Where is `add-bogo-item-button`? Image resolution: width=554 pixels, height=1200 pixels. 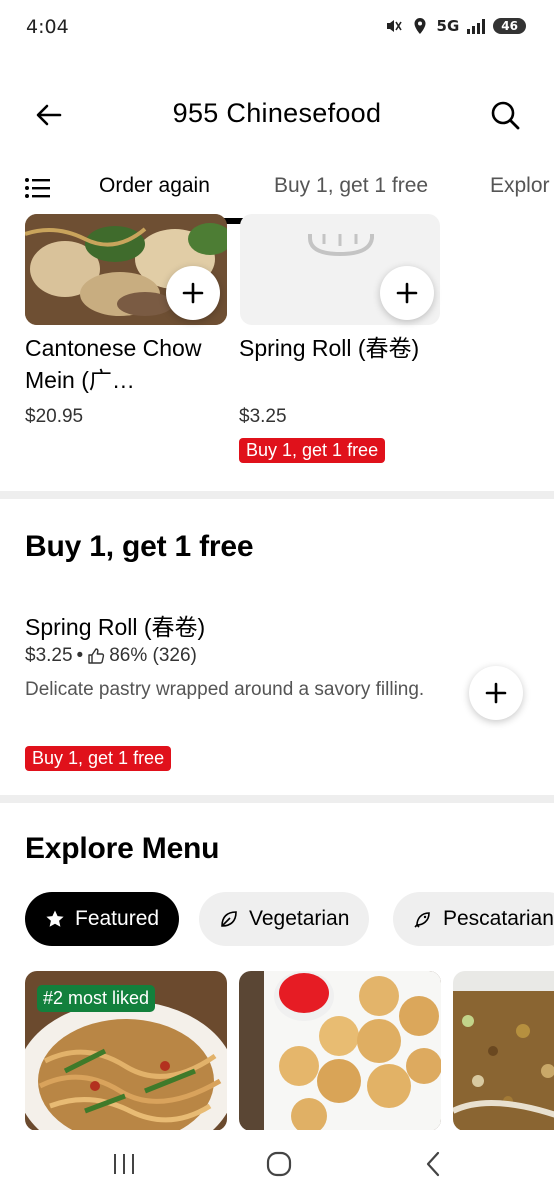
add-bogo-item-button is located at coordinates (496, 693).